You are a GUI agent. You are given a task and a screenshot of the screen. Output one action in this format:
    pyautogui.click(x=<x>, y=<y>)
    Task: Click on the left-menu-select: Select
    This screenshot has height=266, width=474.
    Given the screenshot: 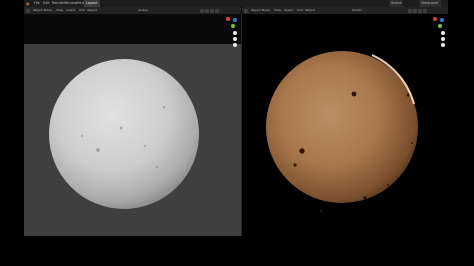 What is the action you would take?
    pyautogui.click(x=70, y=10)
    